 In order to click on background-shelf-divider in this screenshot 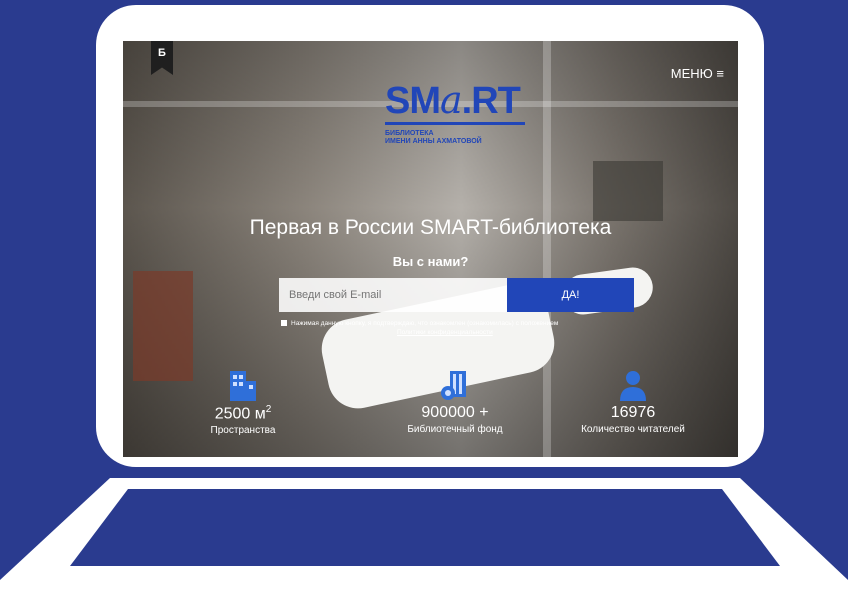, I will do `click(547, 249)`.